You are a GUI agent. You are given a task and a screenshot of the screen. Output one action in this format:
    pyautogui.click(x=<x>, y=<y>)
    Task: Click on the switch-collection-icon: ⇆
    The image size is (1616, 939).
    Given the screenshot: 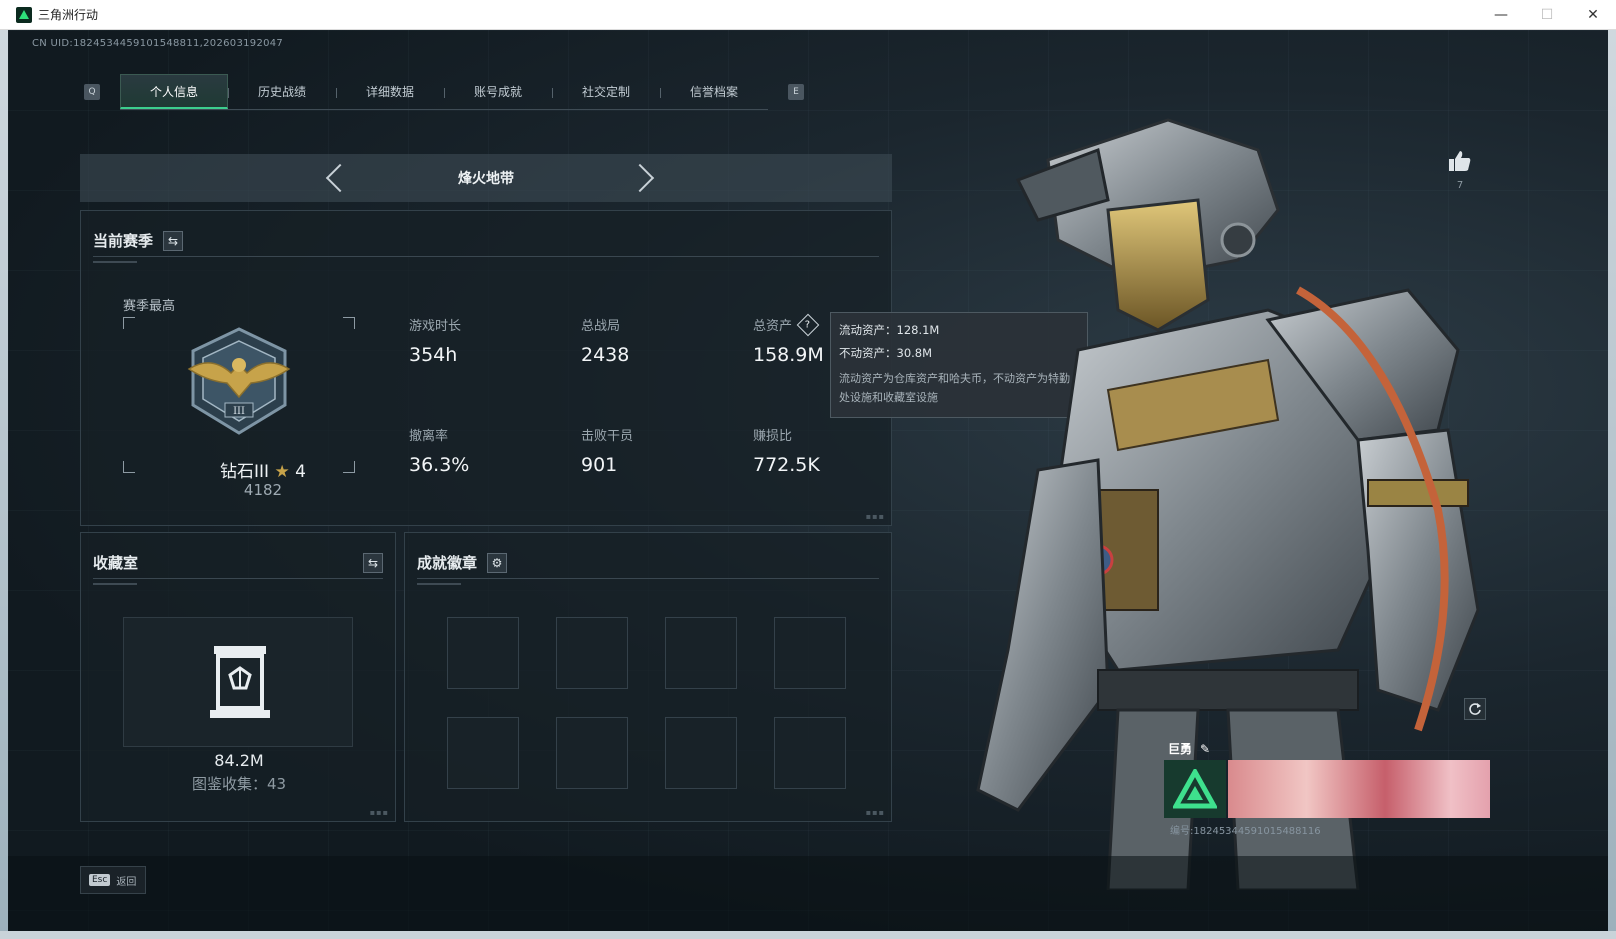 What is the action you would take?
    pyautogui.click(x=373, y=562)
    